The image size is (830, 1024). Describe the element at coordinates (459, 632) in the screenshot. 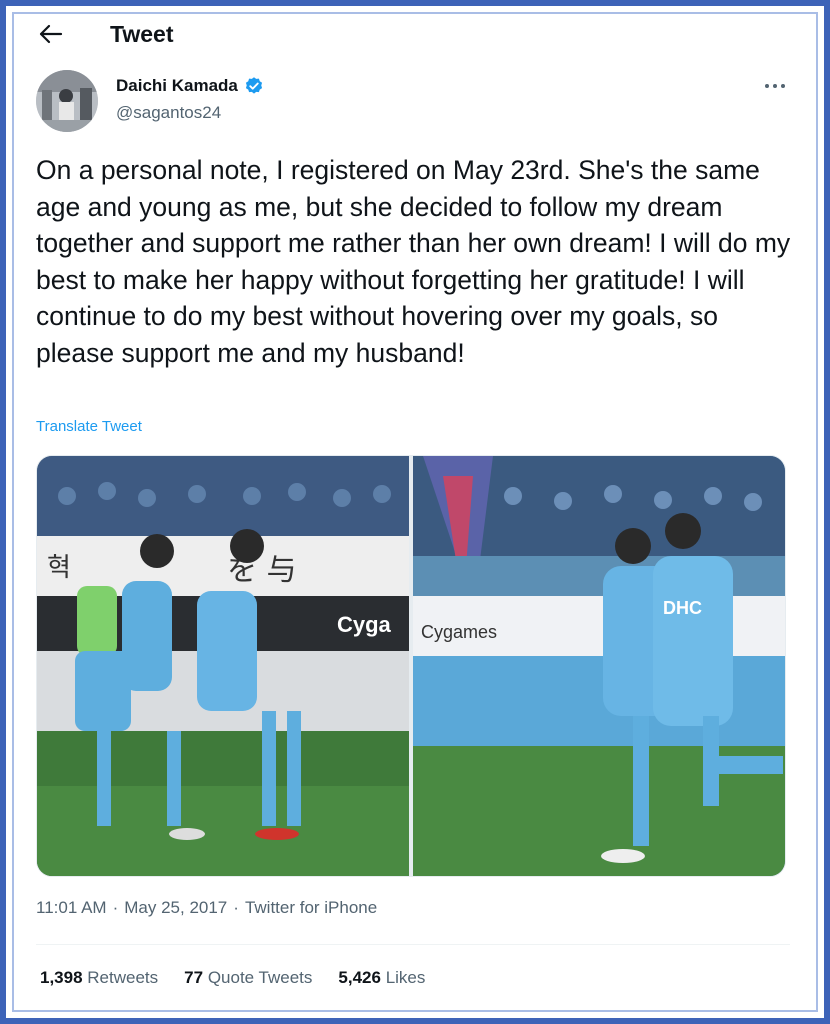

I see `banner-text-right: Cygames` at that location.